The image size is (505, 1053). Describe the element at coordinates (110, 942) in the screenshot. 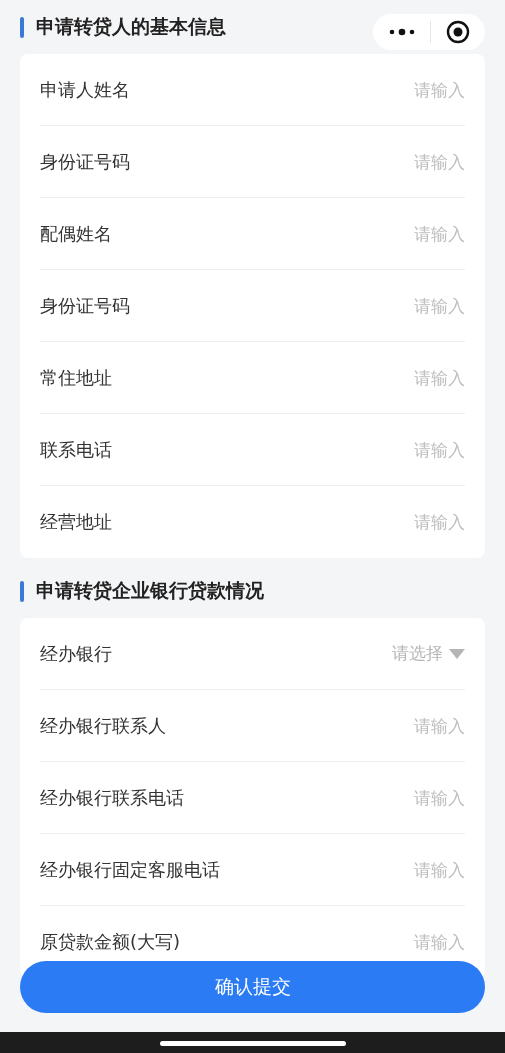

I see `field-label: 原贷款金额(大写)` at that location.